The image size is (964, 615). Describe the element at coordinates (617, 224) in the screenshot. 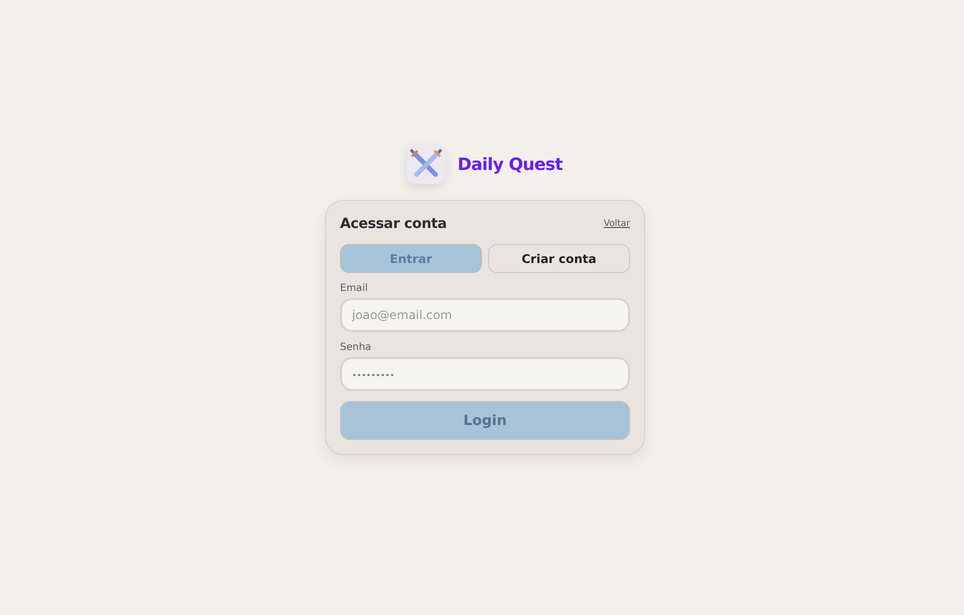

I see `back-link: Voltar` at that location.